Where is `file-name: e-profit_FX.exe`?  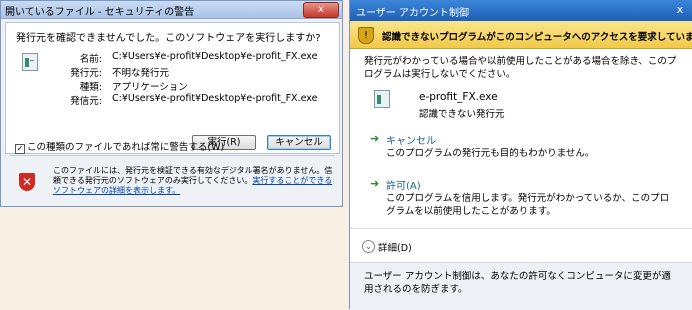
file-name: e-profit_FX.exe is located at coordinates (458, 97).